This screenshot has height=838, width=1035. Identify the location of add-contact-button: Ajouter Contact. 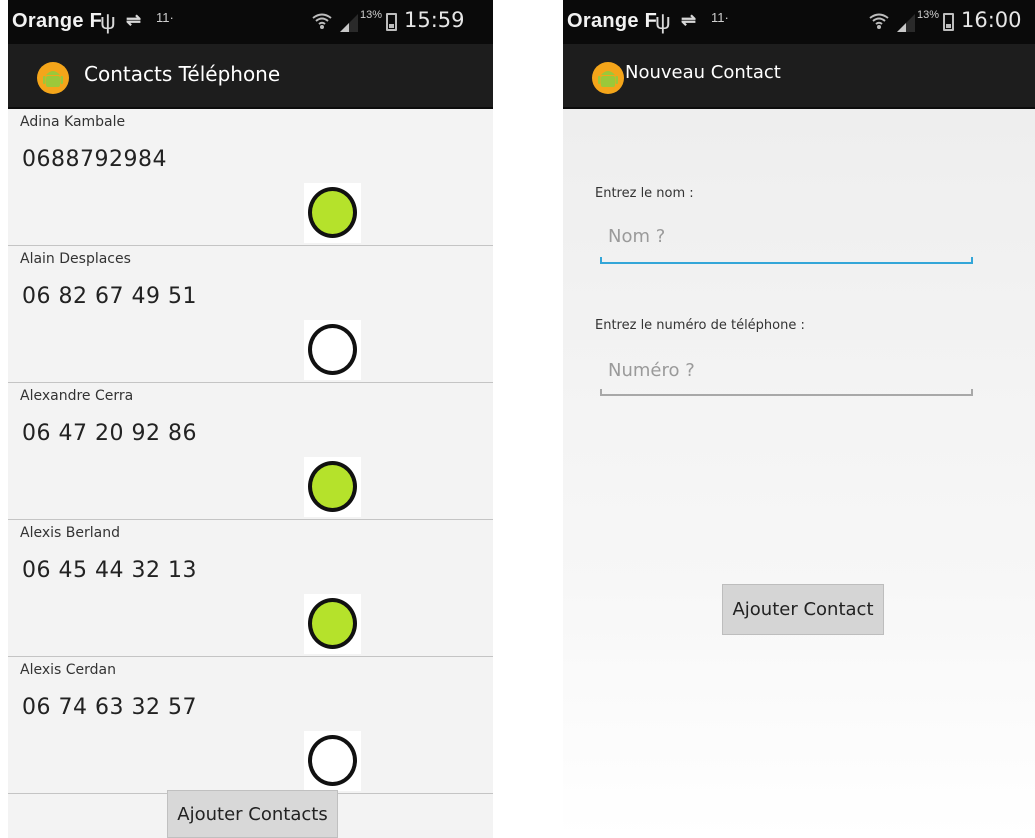
(803, 609).